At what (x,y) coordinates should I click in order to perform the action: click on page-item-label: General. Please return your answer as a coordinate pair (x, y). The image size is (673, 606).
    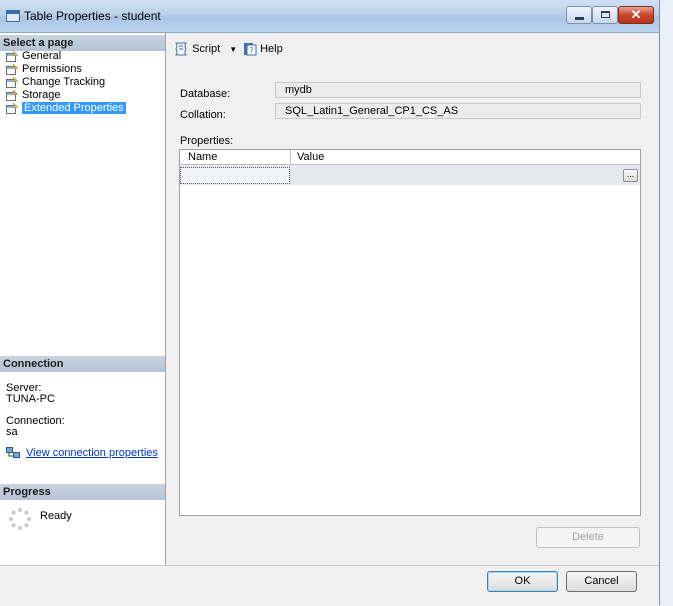
    Looking at the image, I should click on (42, 56).